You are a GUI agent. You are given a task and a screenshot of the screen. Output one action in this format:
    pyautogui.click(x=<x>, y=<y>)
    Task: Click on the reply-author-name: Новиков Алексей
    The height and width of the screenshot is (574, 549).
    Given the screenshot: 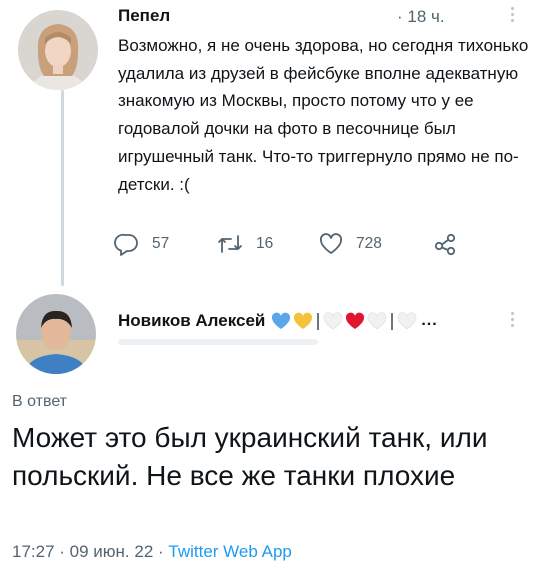 What is the action you would take?
    pyautogui.click(x=192, y=320)
    